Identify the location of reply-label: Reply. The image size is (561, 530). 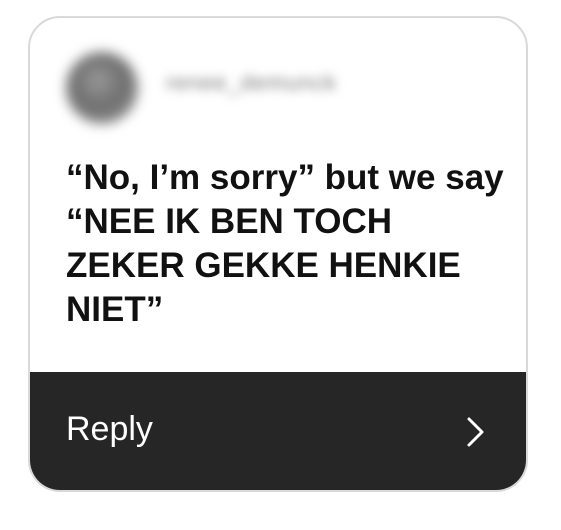
(109, 429).